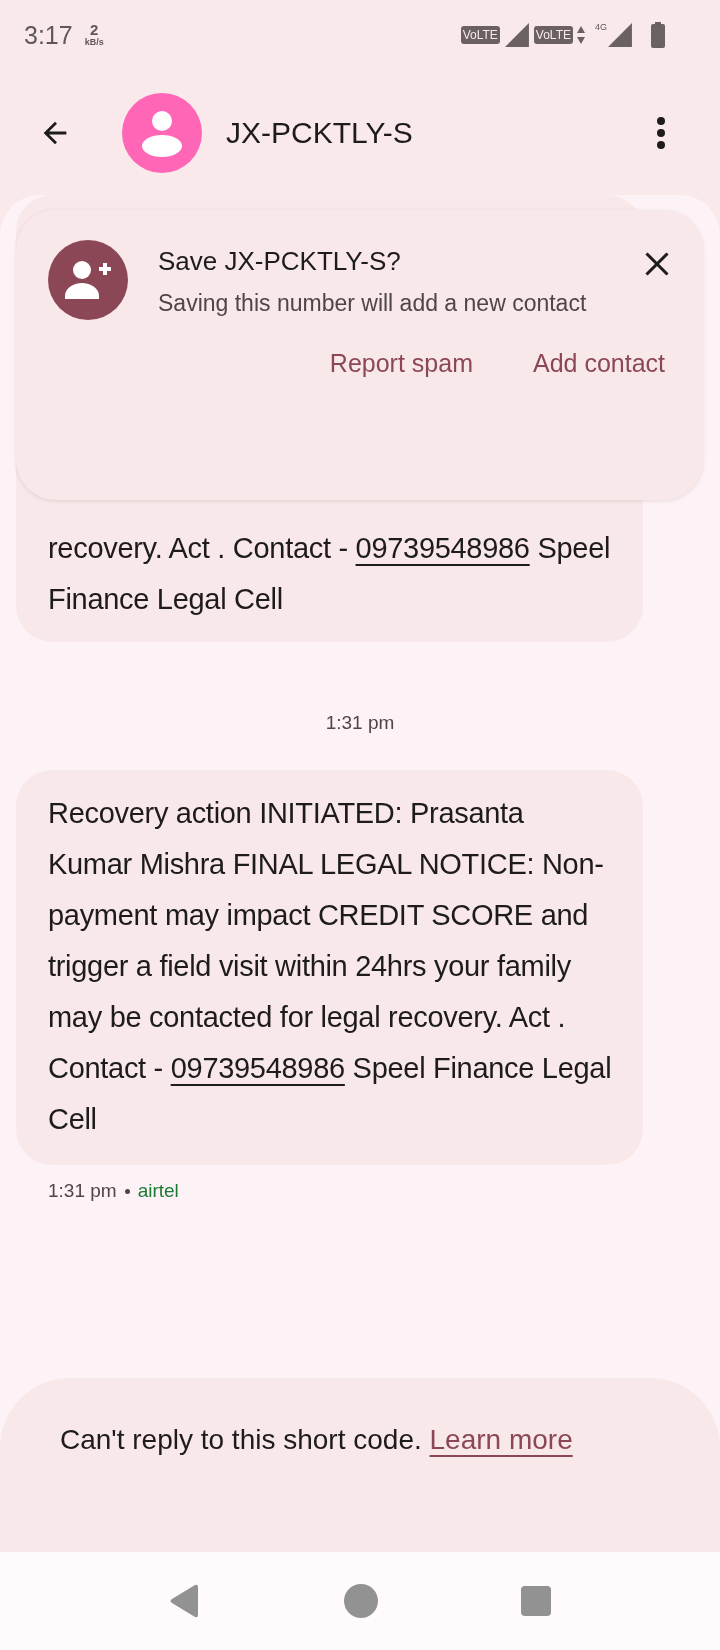 The image size is (720, 1650). What do you see at coordinates (330, 574) in the screenshot?
I see `message-text: recovery. Act . Contact - 09739548986 Speel Finance Legal Cell` at bounding box center [330, 574].